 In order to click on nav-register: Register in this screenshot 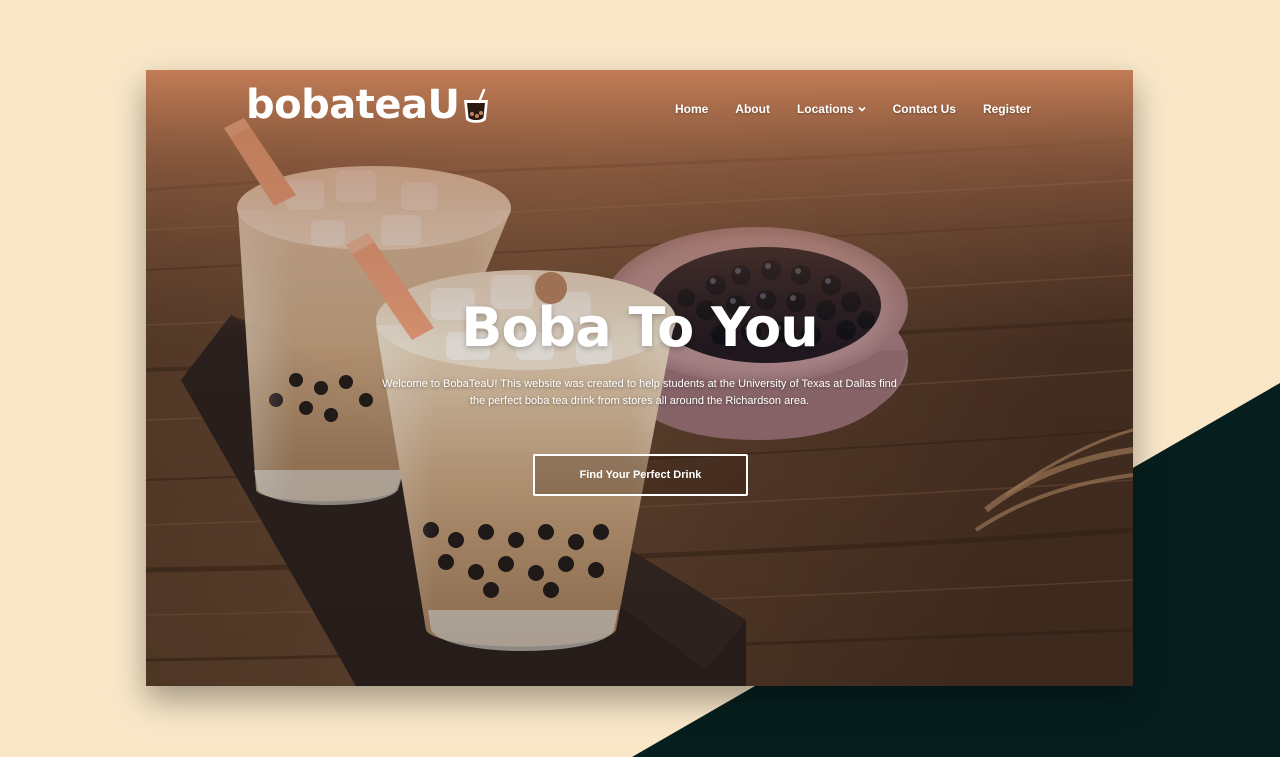, I will do `click(1007, 109)`.